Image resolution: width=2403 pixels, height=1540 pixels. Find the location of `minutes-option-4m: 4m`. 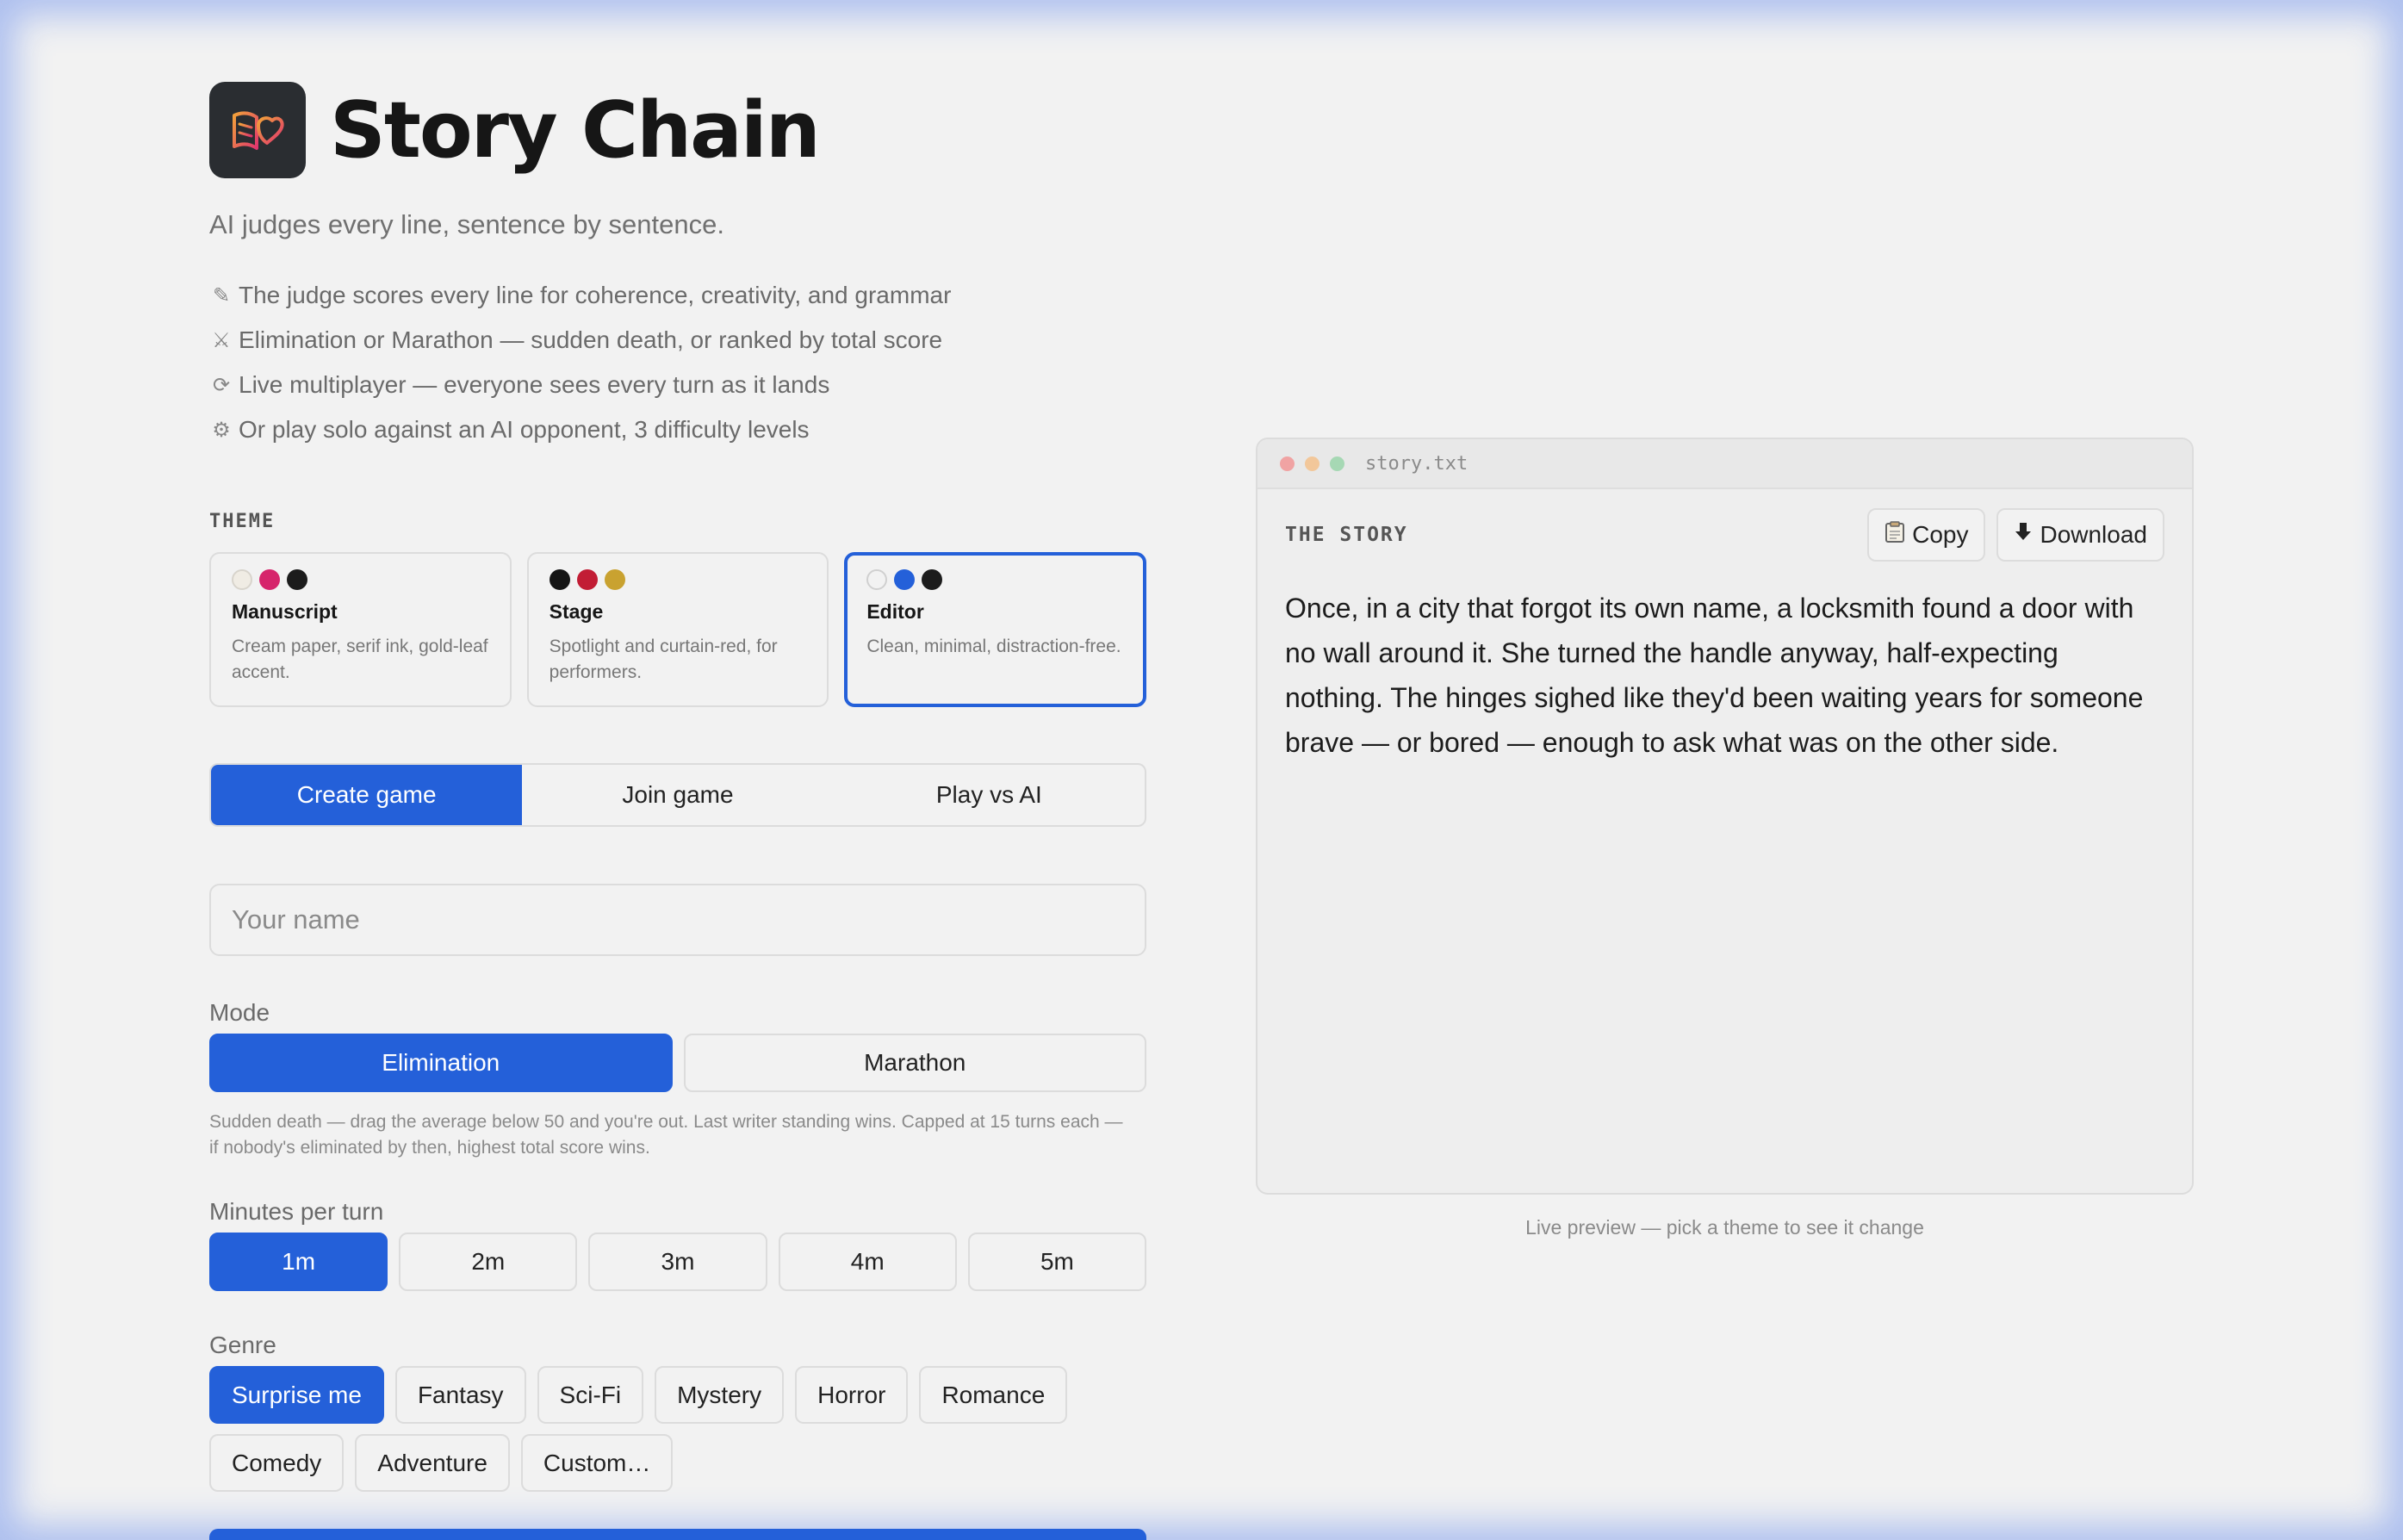

minutes-option-4m: 4m is located at coordinates (867, 1262).